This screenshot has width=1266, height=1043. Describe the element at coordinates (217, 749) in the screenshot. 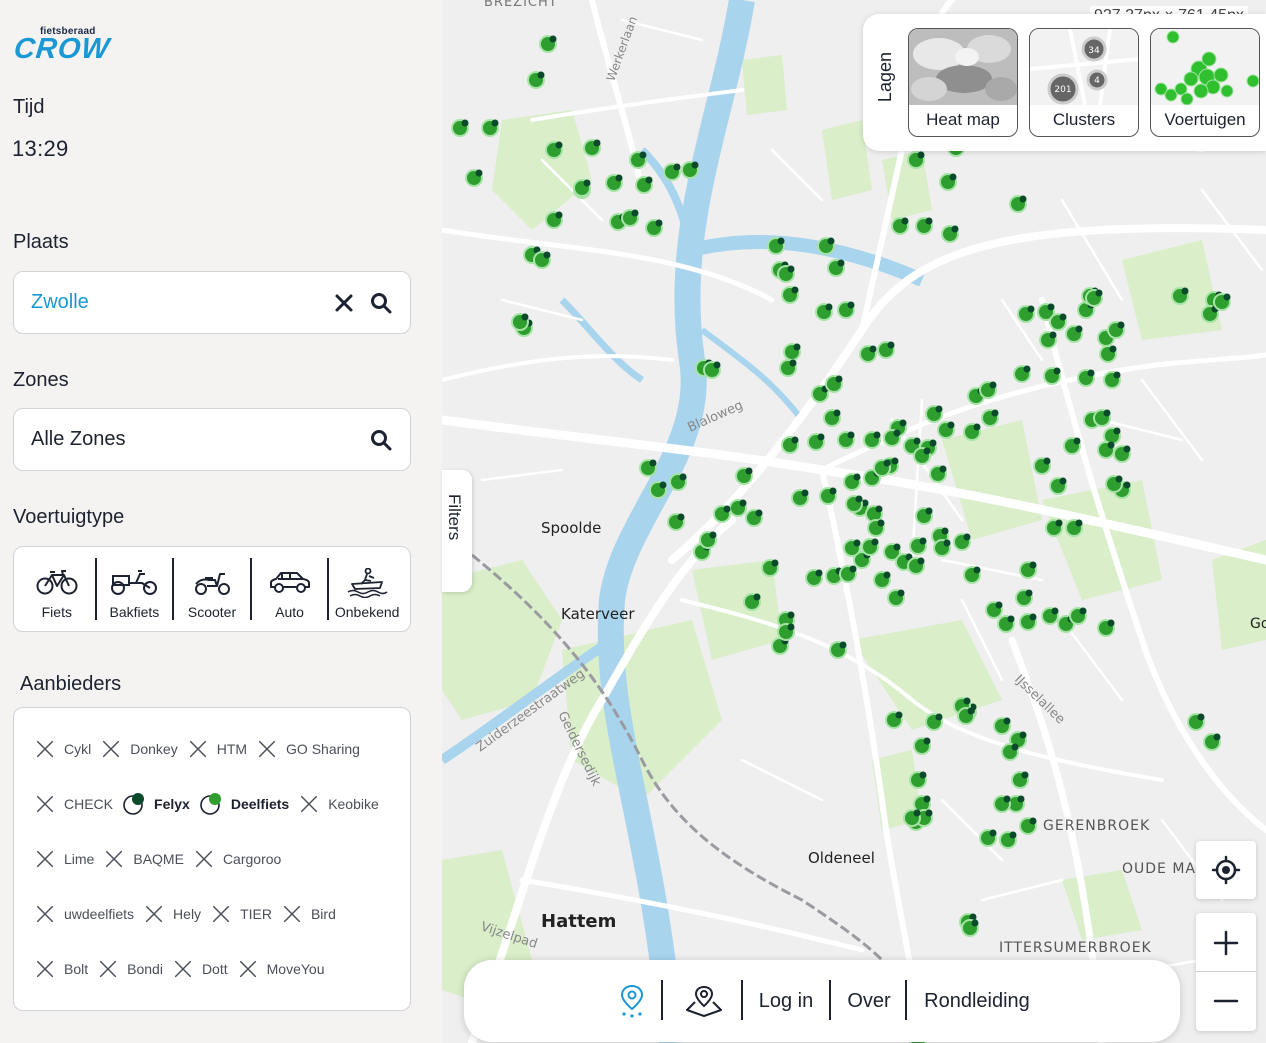

I see `provider-htm: HTM` at that location.